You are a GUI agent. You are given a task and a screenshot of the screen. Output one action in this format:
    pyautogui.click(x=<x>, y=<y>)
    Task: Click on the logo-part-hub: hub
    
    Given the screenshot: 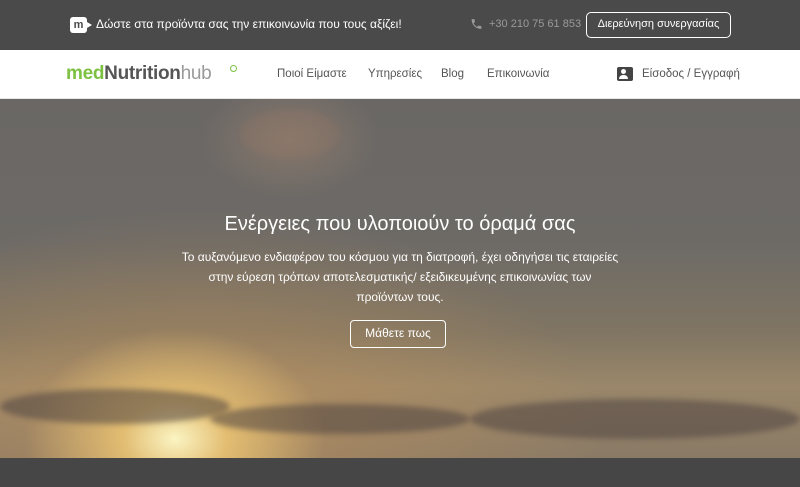 What is the action you would take?
    pyautogui.click(x=196, y=73)
    